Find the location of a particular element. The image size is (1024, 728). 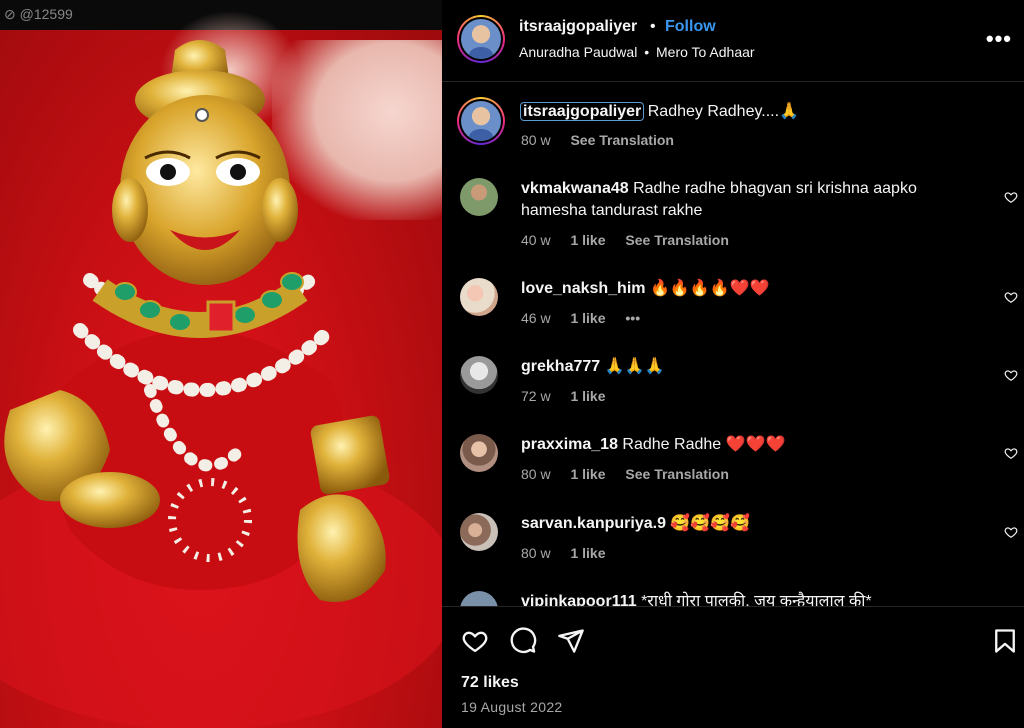

comment-username: grekha777 is located at coordinates (560, 366).